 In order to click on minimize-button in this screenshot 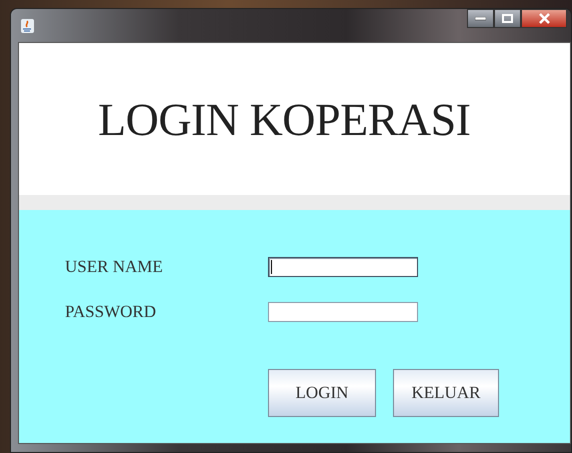, I will do `click(480, 18)`.